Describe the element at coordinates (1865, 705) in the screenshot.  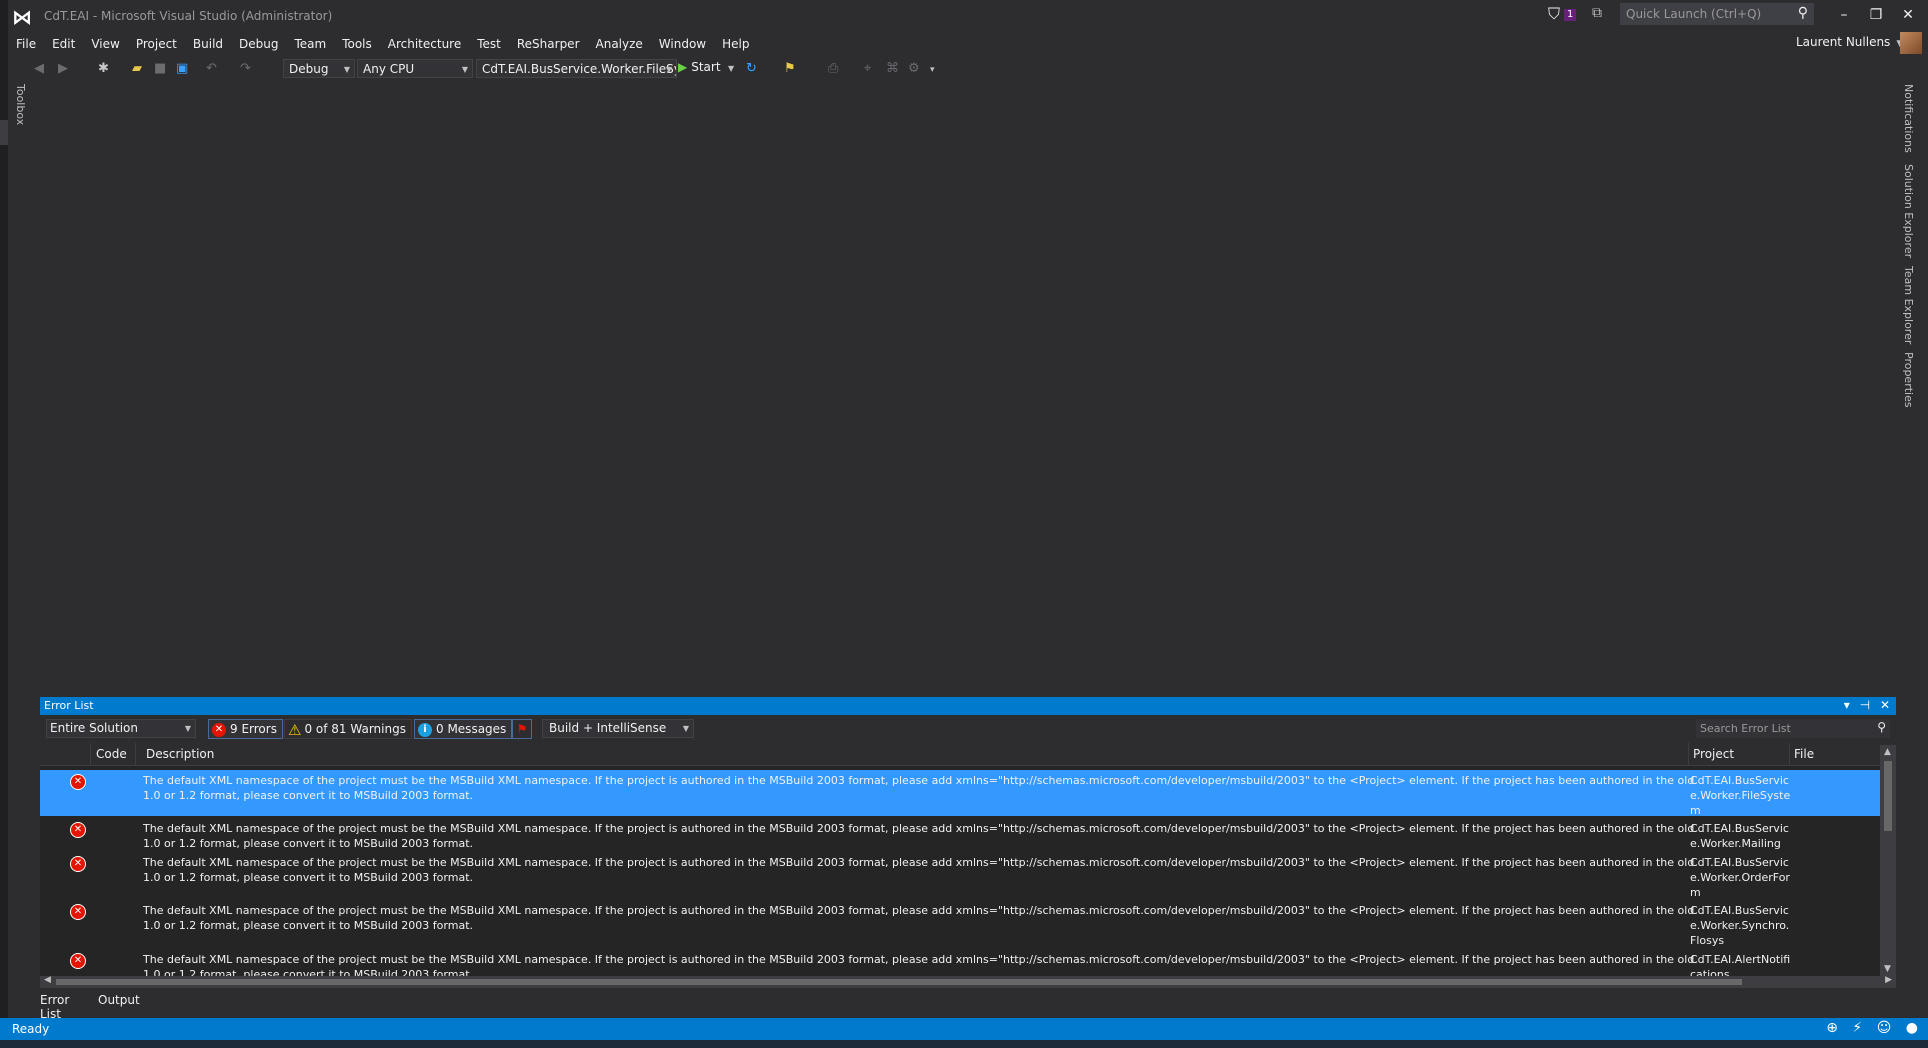
I see `pin-icon: ⊣` at that location.